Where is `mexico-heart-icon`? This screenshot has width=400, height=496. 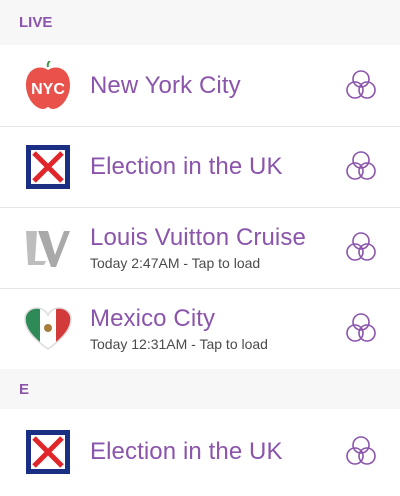 mexico-heart-icon is located at coordinates (48, 329).